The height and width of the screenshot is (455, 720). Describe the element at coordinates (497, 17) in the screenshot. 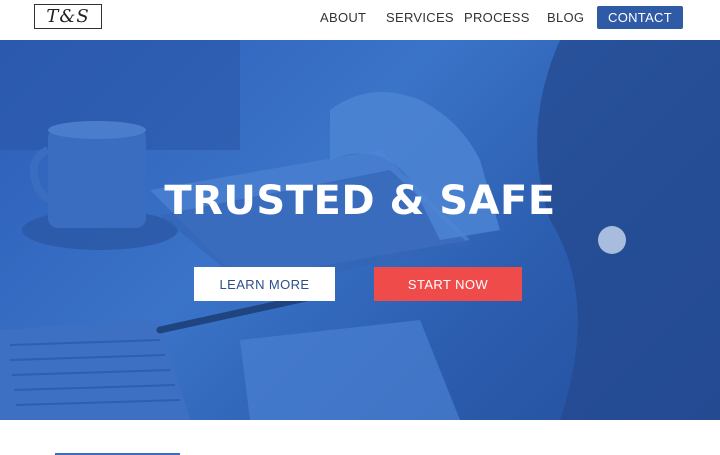

I see `nav-link-process: PROCESS` at that location.